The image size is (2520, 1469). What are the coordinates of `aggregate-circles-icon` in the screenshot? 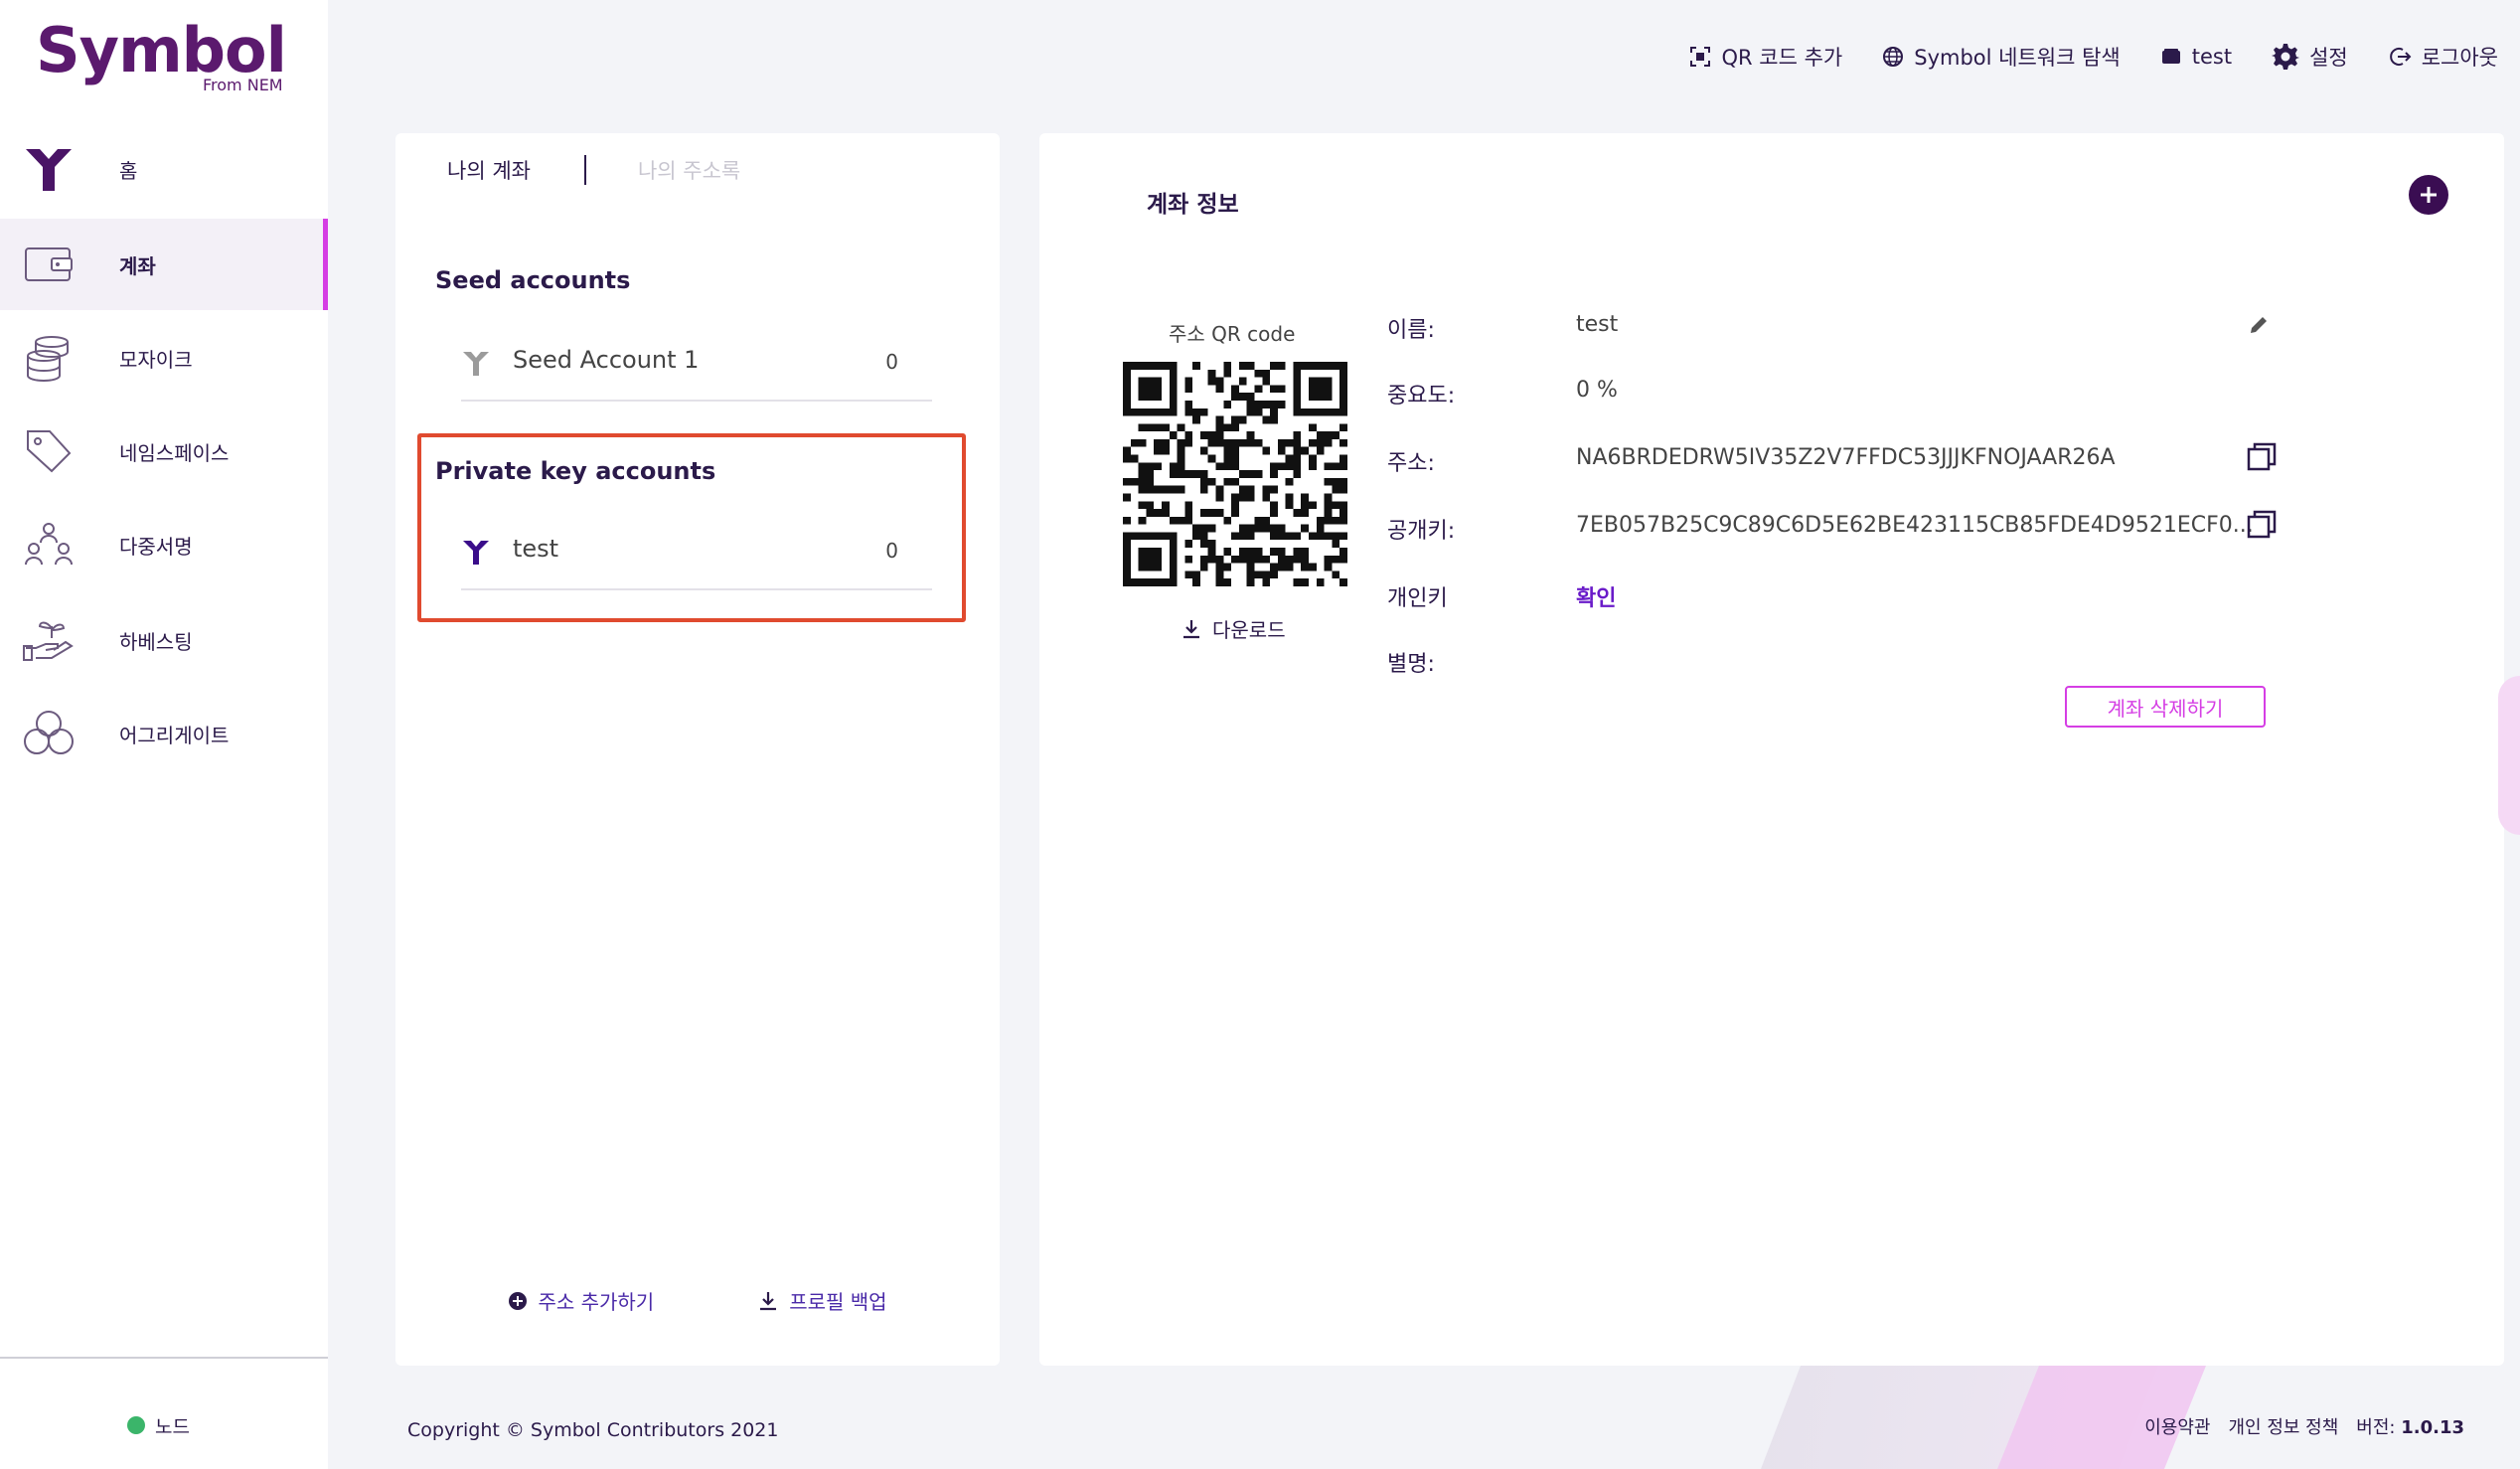 It's located at (49, 732).